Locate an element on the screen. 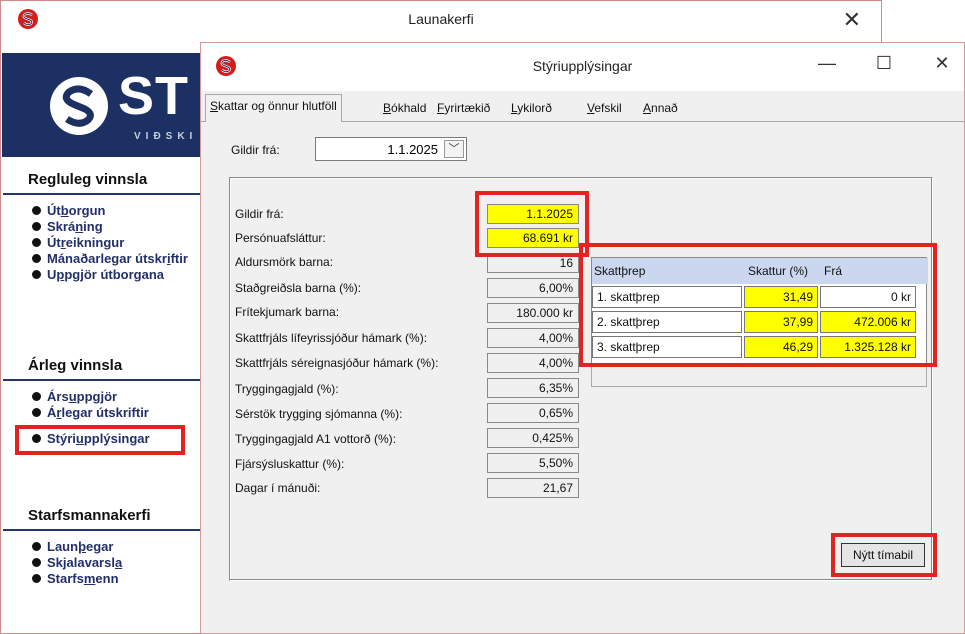 This screenshot has width=965, height=634. effective-date-select: 1.1.2025 ﹀ is located at coordinates (391, 149).